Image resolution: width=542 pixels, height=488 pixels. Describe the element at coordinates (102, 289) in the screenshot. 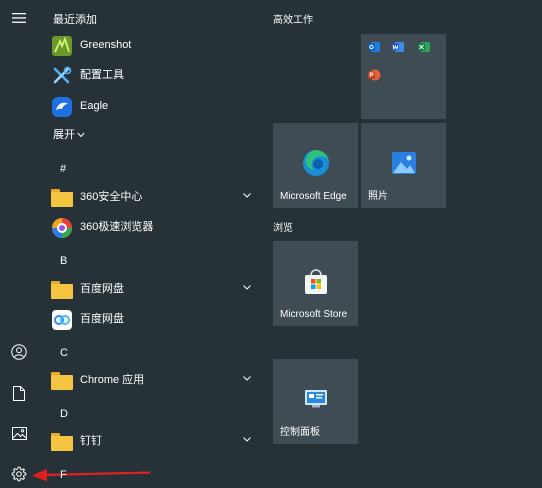

I see `folder-label: 百度网盘` at that location.